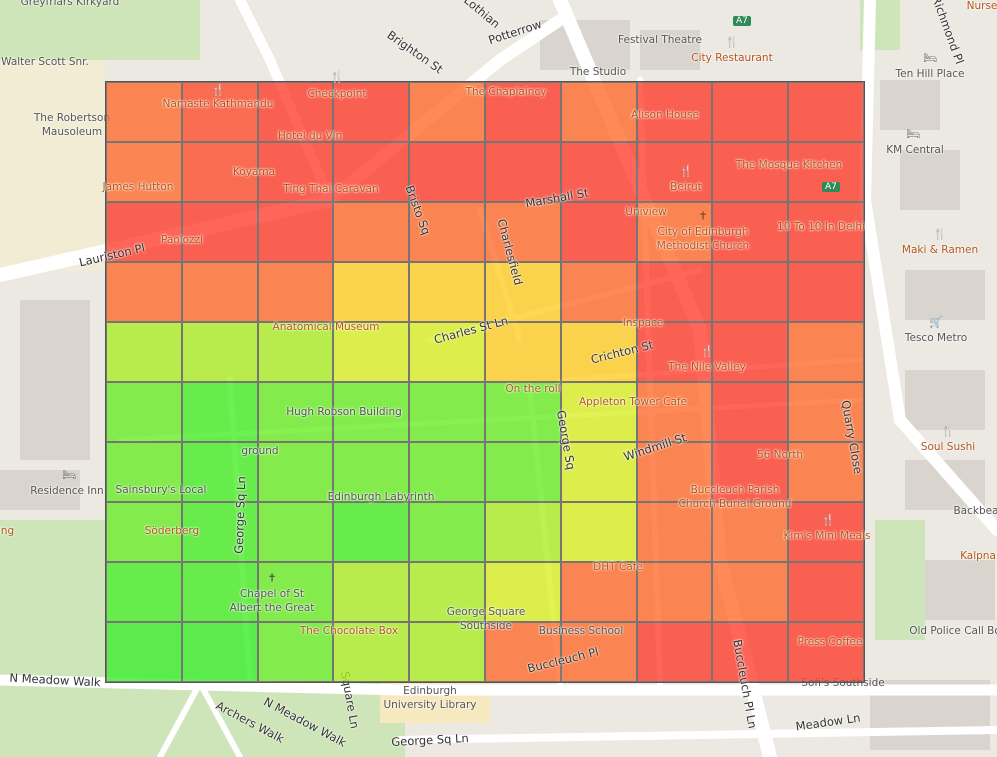  What do you see at coordinates (665, 115) in the screenshot?
I see `place-label: Alison House` at bounding box center [665, 115].